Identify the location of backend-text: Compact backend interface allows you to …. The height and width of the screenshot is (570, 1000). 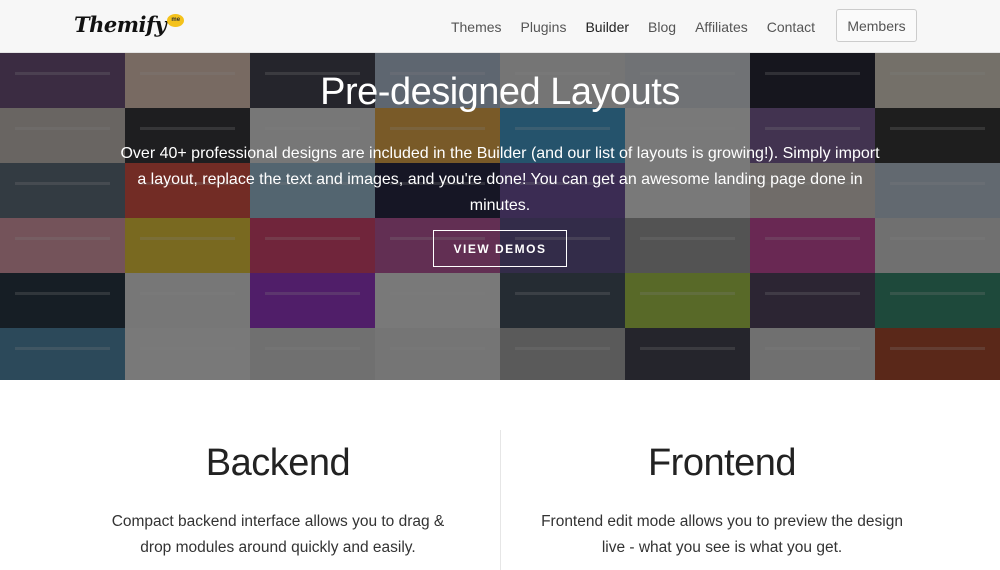
(278, 534).